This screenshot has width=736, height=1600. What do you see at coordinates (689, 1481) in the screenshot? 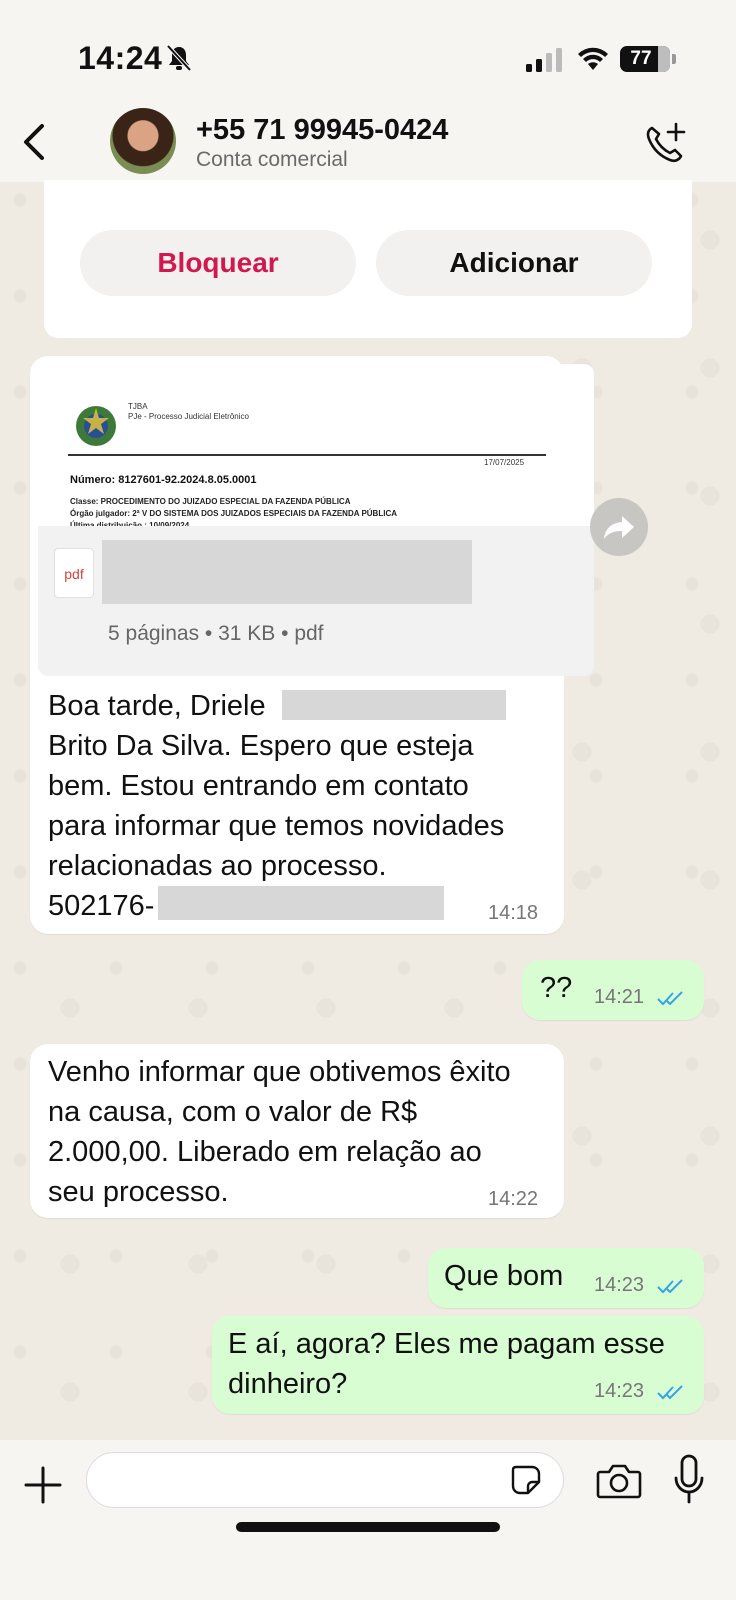
I see `microphone-icon` at bounding box center [689, 1481].